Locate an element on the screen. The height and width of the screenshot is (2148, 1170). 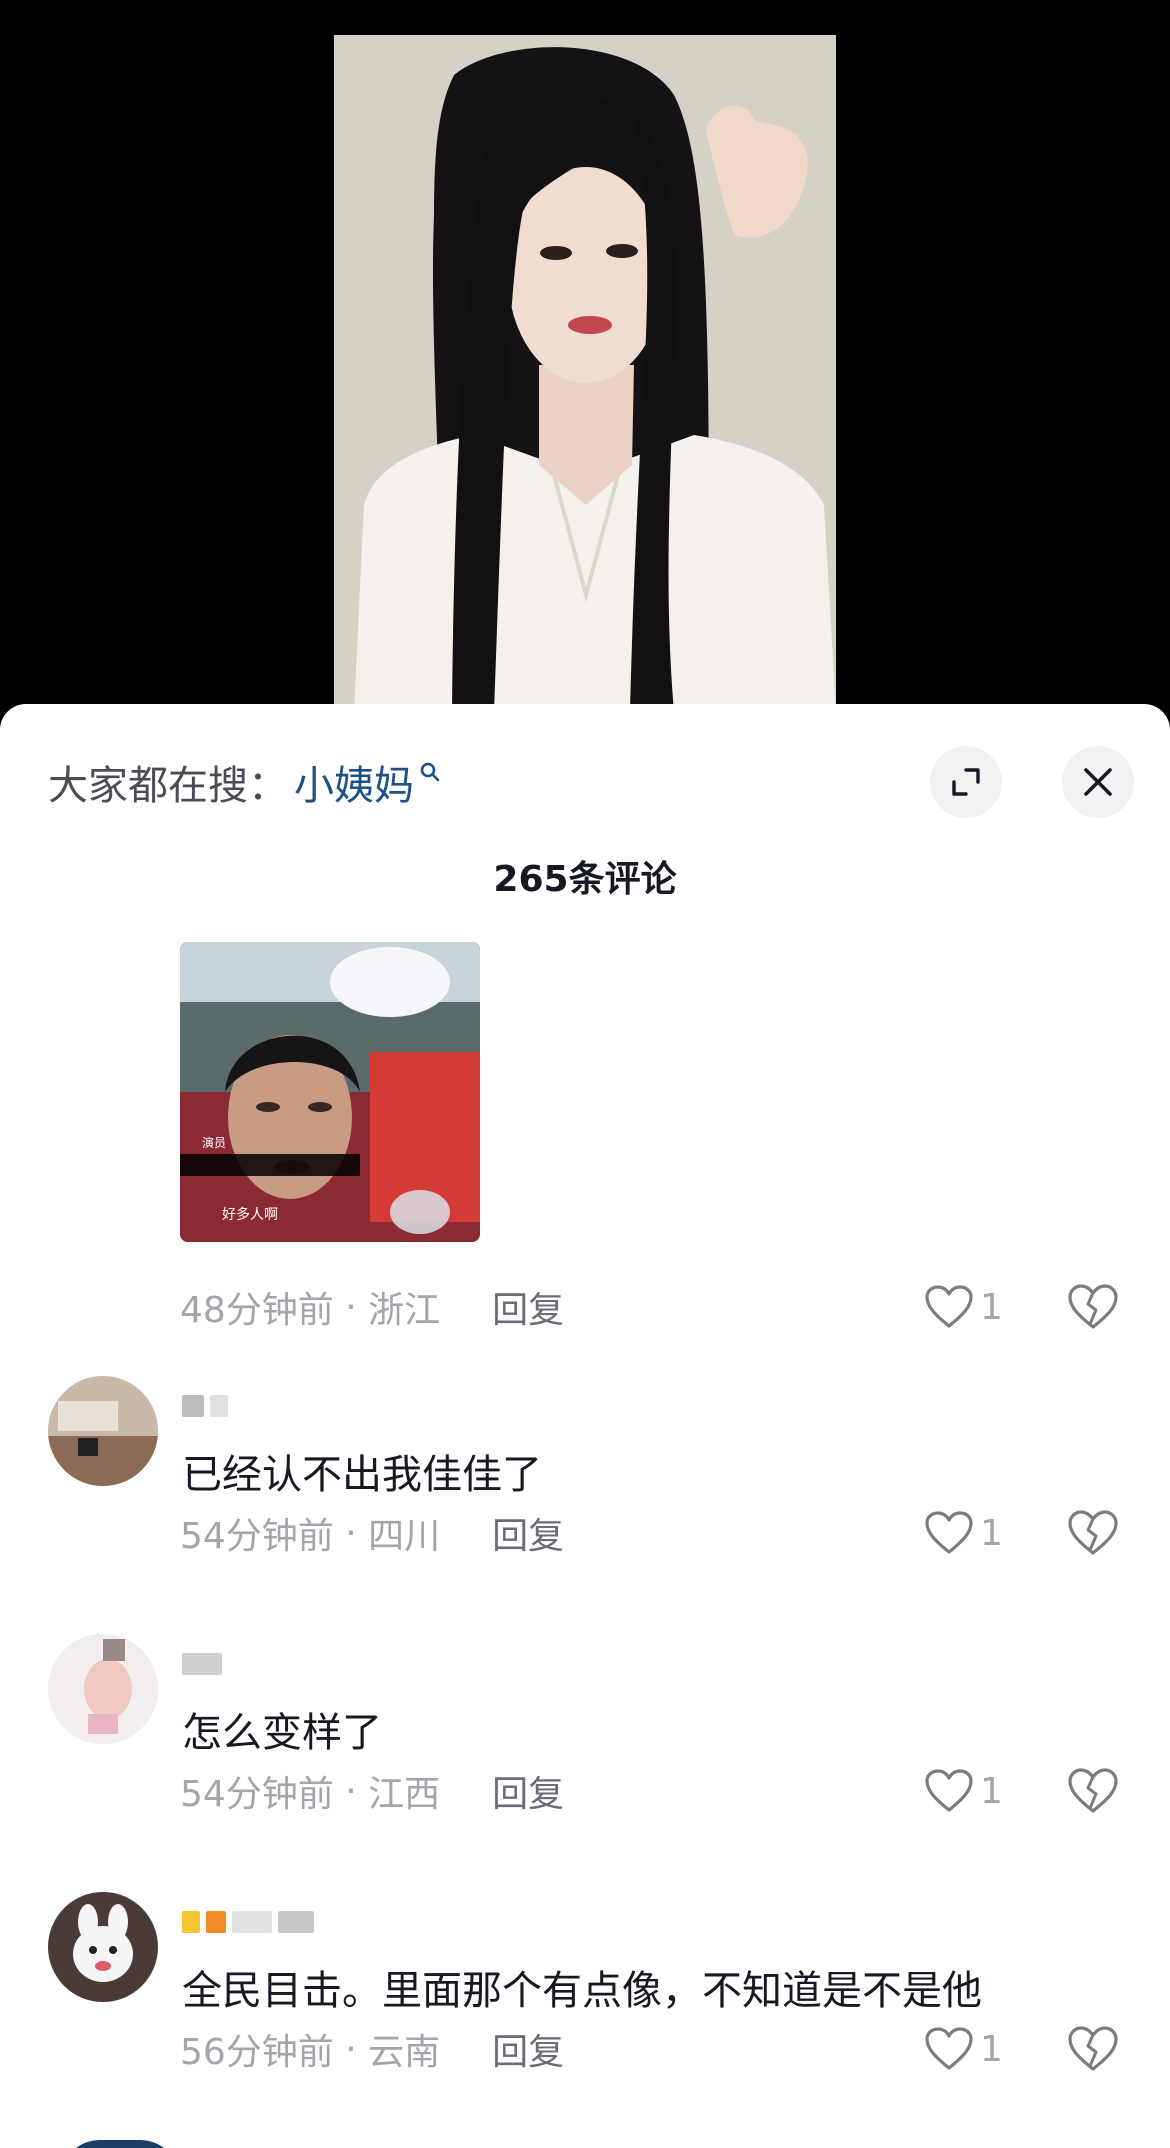
comment-meta: 54分钟前 · 江西 回复 is located at coordinates (372, 1791).